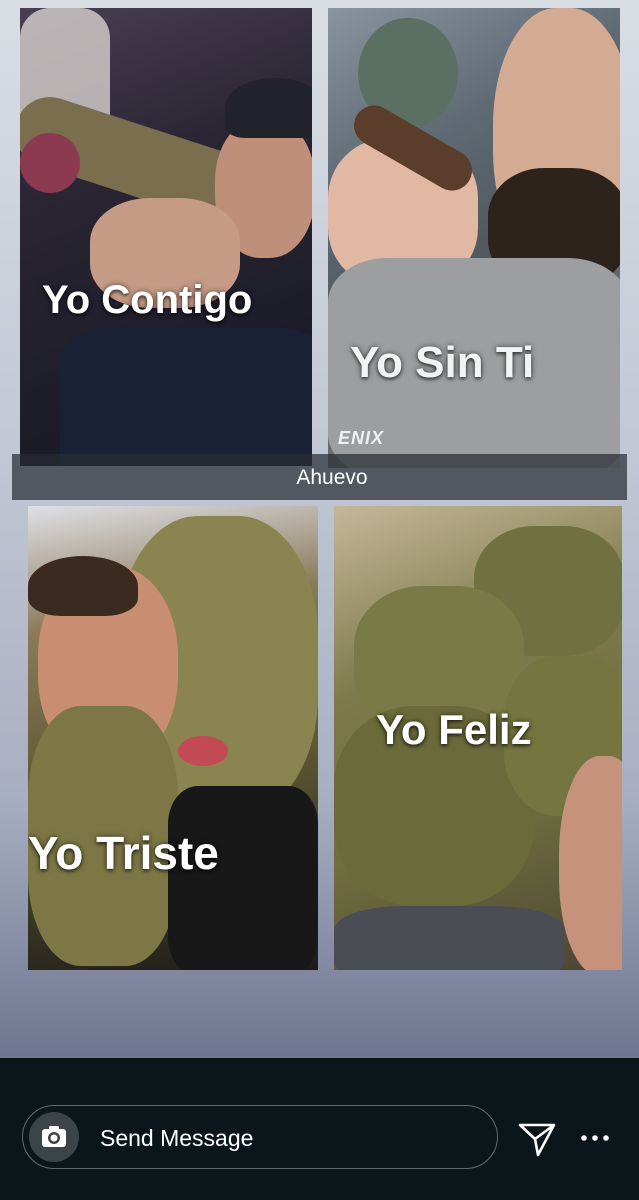  I want to click on caption-yo-contigo: Yo Contigo, so click(147, 300).